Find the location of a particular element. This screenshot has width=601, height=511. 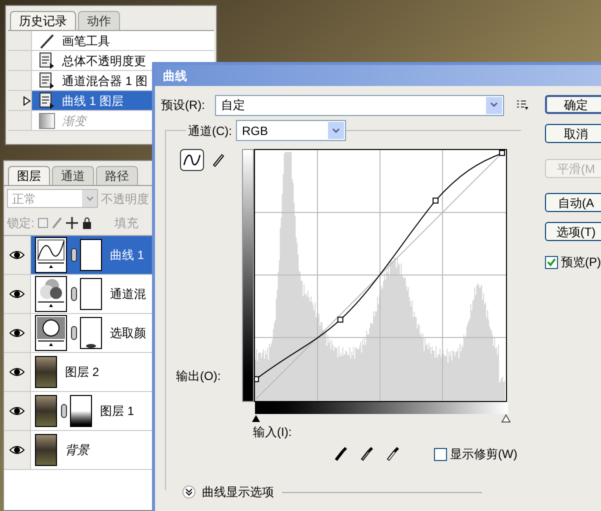

dialog-button: 选项(T) is located at coordinates (573, 231).